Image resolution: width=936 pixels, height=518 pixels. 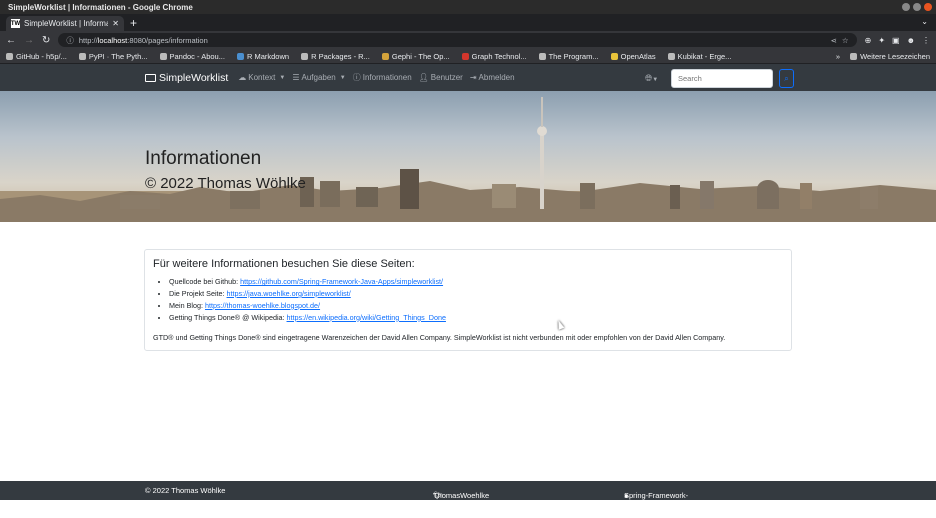 I want to click on rpackages-icon, so click(x=305, y=56).